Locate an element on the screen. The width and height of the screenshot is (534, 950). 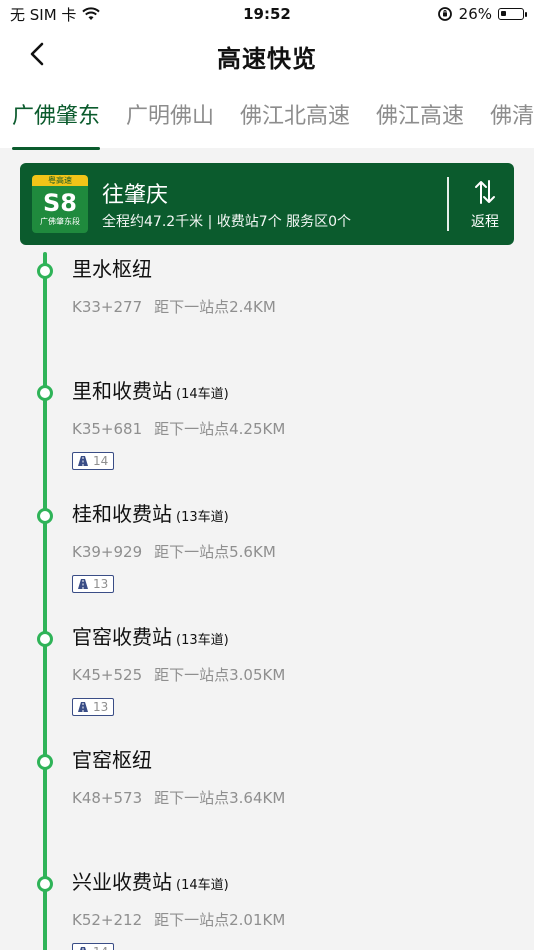
station-km: K48+573 is located at coordinates (107, 798).